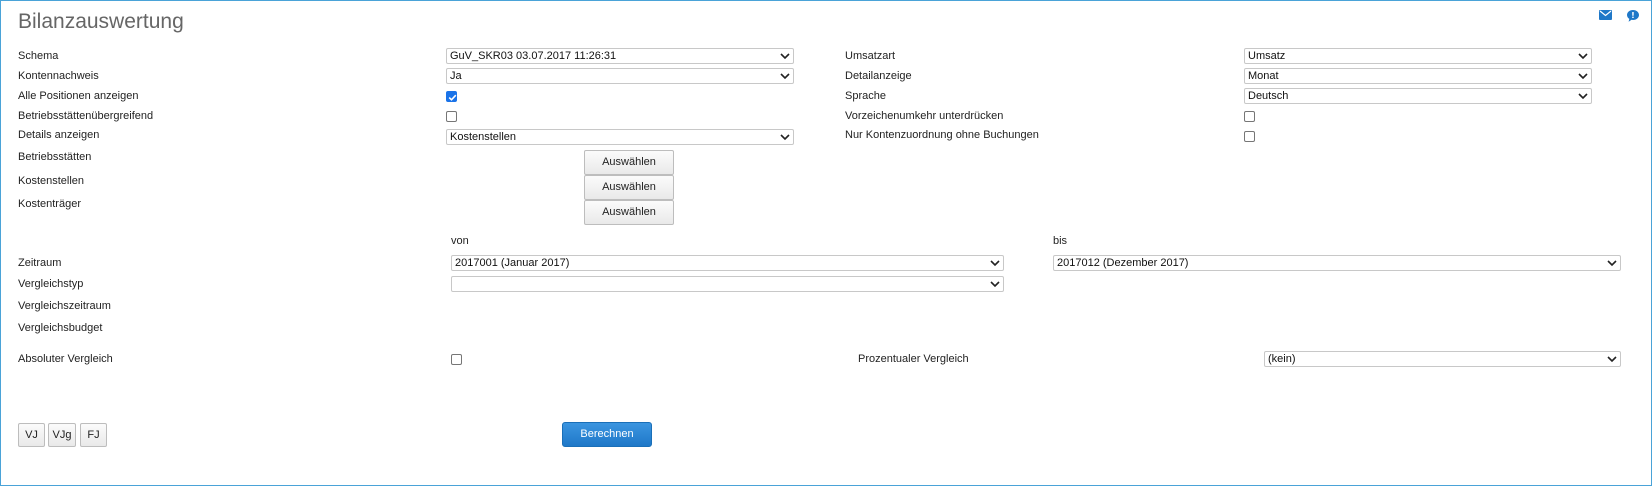 This screenshot has width=1652, height=486. Describe the element at coordinates (38, 56) in the screenshot. I see `schema-label: Schema` at that location.